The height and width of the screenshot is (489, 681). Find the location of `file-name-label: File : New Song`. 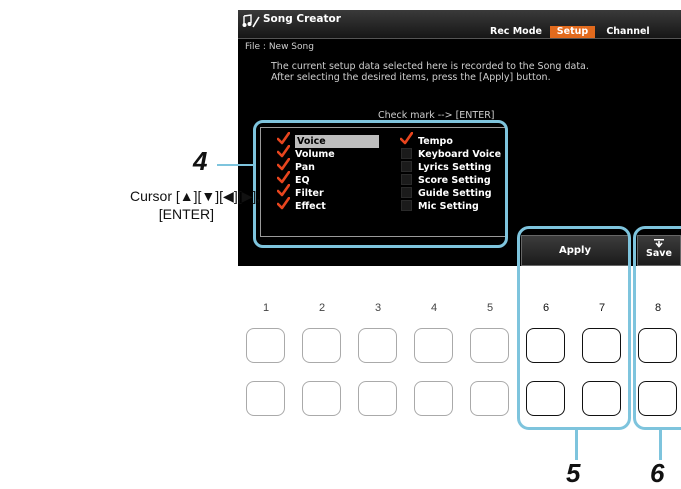

file-name-label: File : New Song is located at coordinates (279, 47).